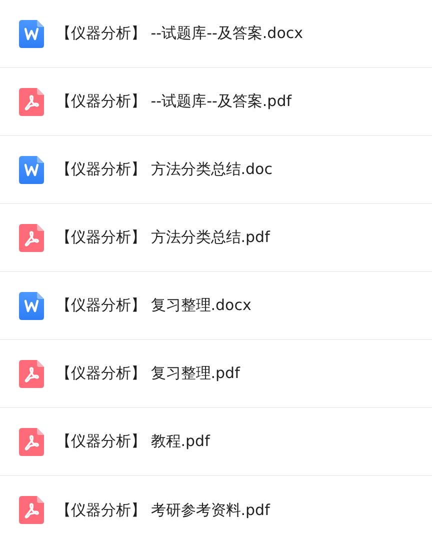 This screenshot has width=432, height=537. Describe the element at coordinates (163, 237) in the screenshot. I see `file-name: 【仪器分析】 方法分类总结.pdf` at that location.